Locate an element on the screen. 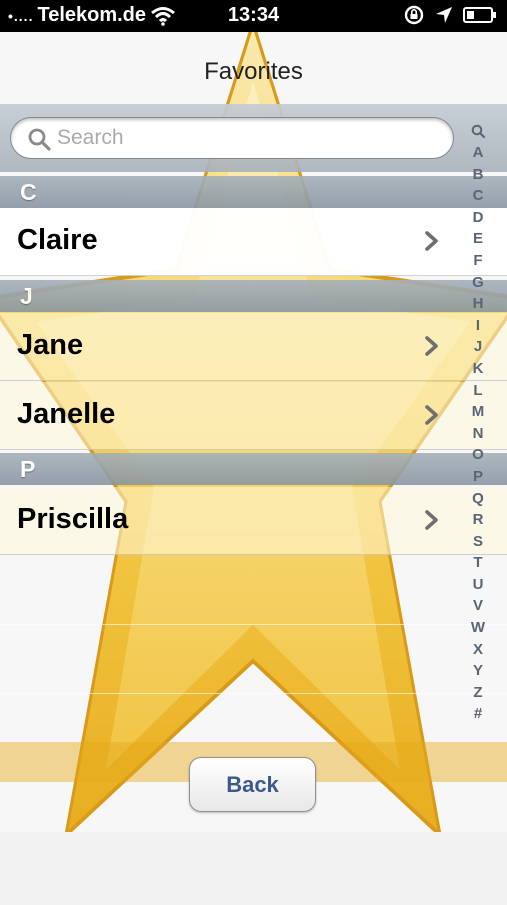  index-letter: H is located at coordinates (478, 304).